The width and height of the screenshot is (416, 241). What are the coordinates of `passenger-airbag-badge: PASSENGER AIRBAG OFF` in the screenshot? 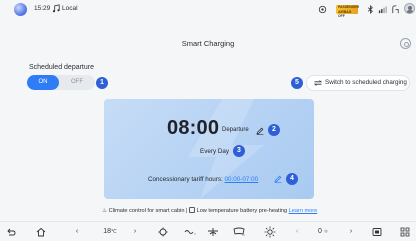 It's located at (348, 11).